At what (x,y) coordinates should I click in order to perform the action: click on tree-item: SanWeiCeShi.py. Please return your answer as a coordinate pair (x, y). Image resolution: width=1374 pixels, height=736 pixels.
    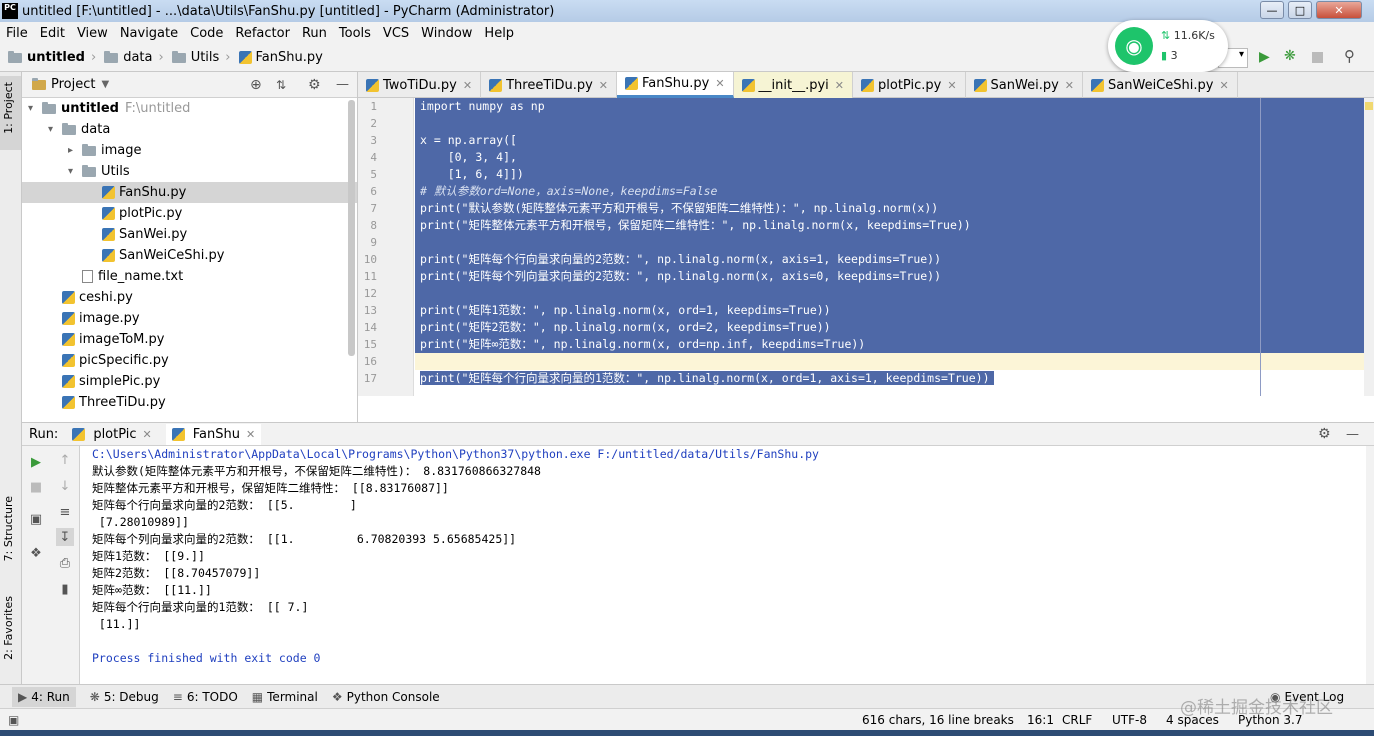
    Looking at the image, I should click on (189, 255).